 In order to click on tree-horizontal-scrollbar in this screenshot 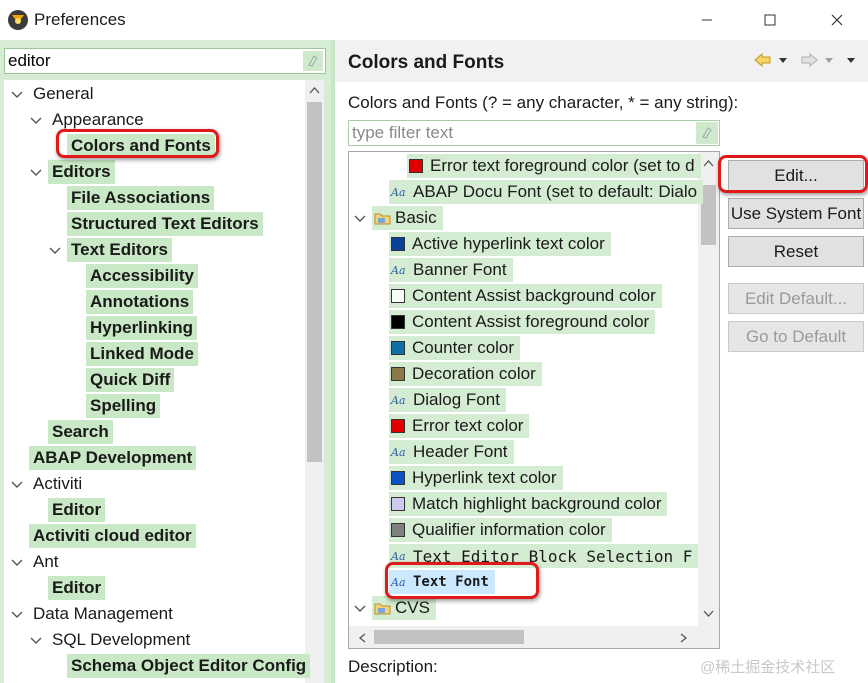, I will do `click(523, 637)`.